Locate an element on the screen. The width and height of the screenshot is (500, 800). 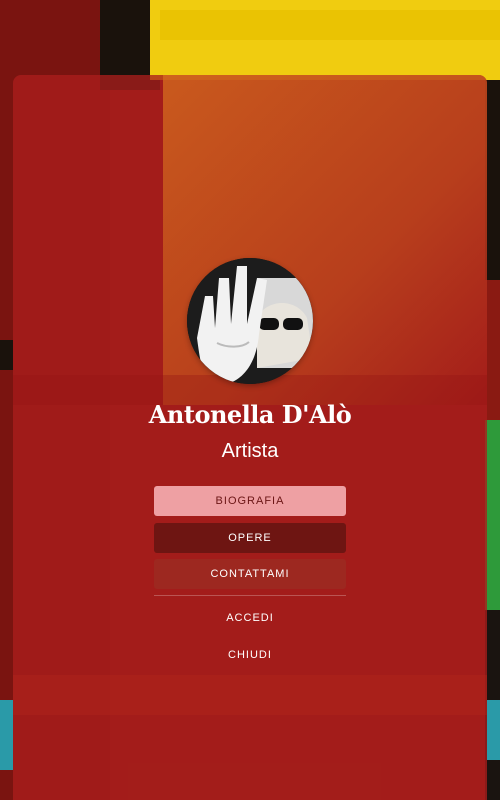
artist-name: Antonella D'Alò is located at coordinates (250, 414).